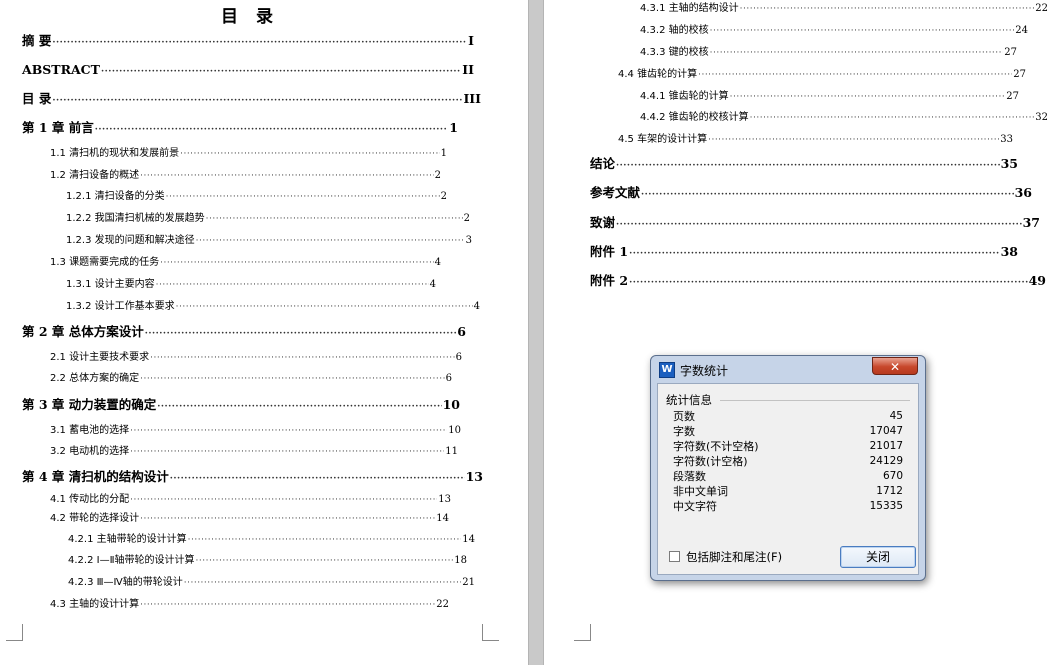 Image resolution: width=1052 pixels, height=665 pixels. What do you see at coordinates (130, 240) in the screenshot?
I see `toc-entry-label: 1.2.3 发现的问题和解决途径` at bounding box center [130, 240].